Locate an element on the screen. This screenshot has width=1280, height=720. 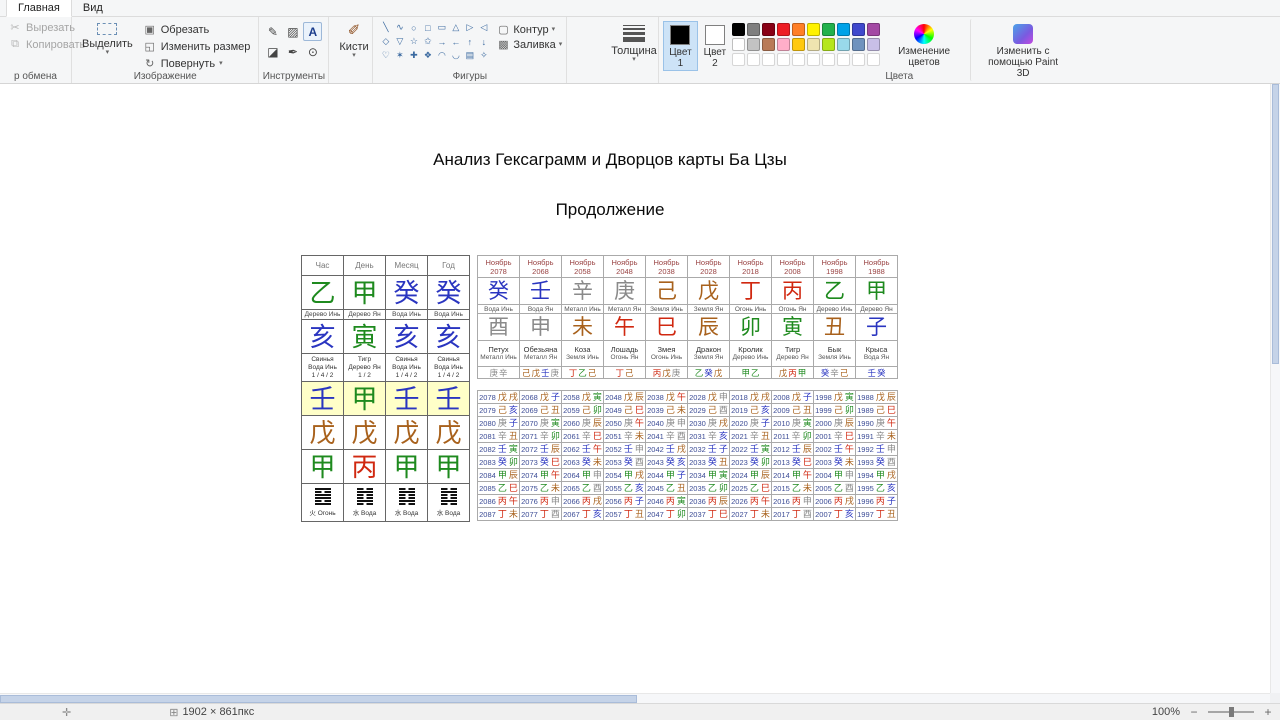
shape-icon: ↑ is located at coordinates (469, 41).